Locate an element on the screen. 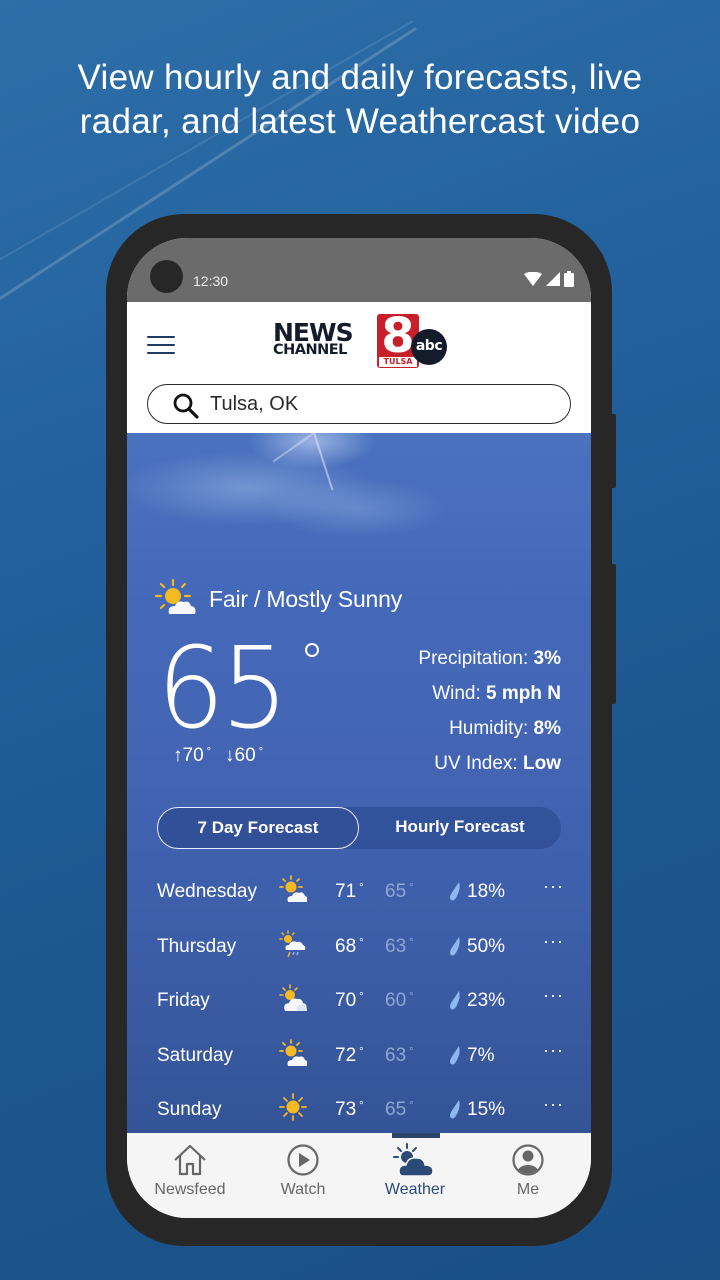 The height and width of the screenshot is (1280, 720). forecast-high: 71 ° is located at coordinates (349, 891).